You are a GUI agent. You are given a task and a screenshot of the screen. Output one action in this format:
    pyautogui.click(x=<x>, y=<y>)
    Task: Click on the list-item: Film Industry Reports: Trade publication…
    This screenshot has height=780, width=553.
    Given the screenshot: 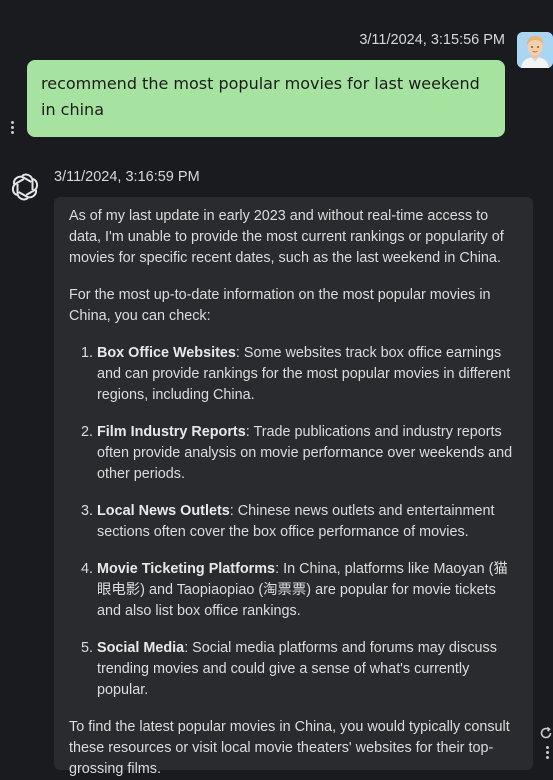 What is the action you would take?
    pyautogui.click(x=307, y=453)
    